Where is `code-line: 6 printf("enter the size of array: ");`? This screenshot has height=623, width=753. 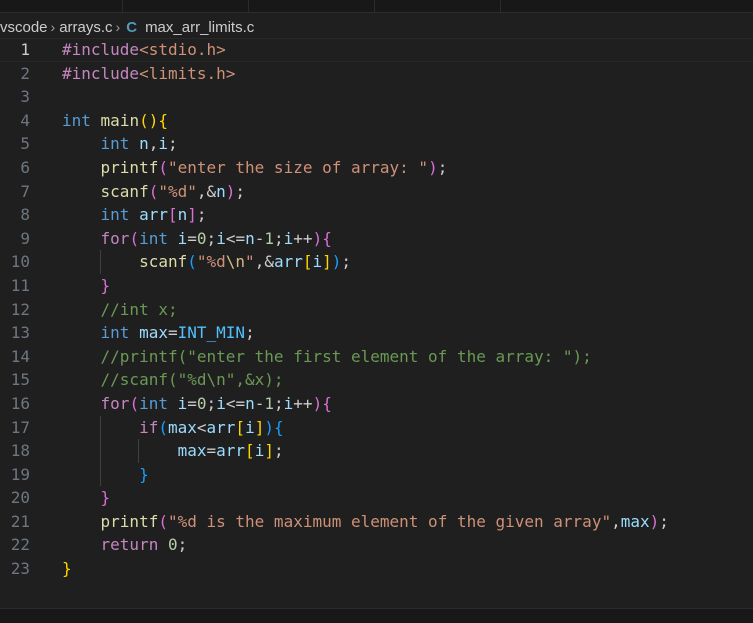 code-line: 6 printf("enter the size of array: "); is located at coordinates (376, 168).